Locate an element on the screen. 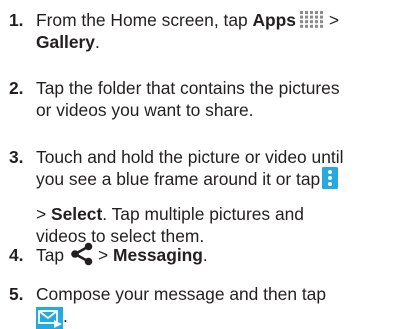 The height and width of the screenshot is (329, 395). step-line: or videos you want to share. is located at coordinates (145, 110).